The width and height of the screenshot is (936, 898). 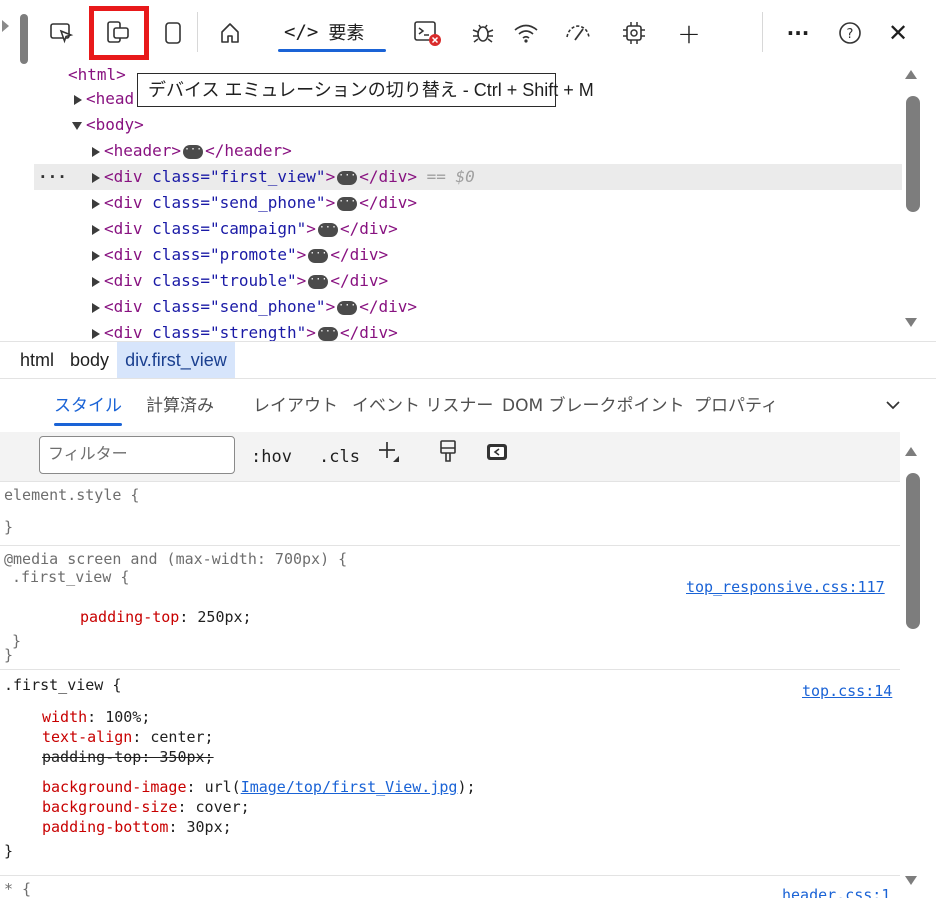 I want to click on chevron-down-icon, so click(x=893, y=405).